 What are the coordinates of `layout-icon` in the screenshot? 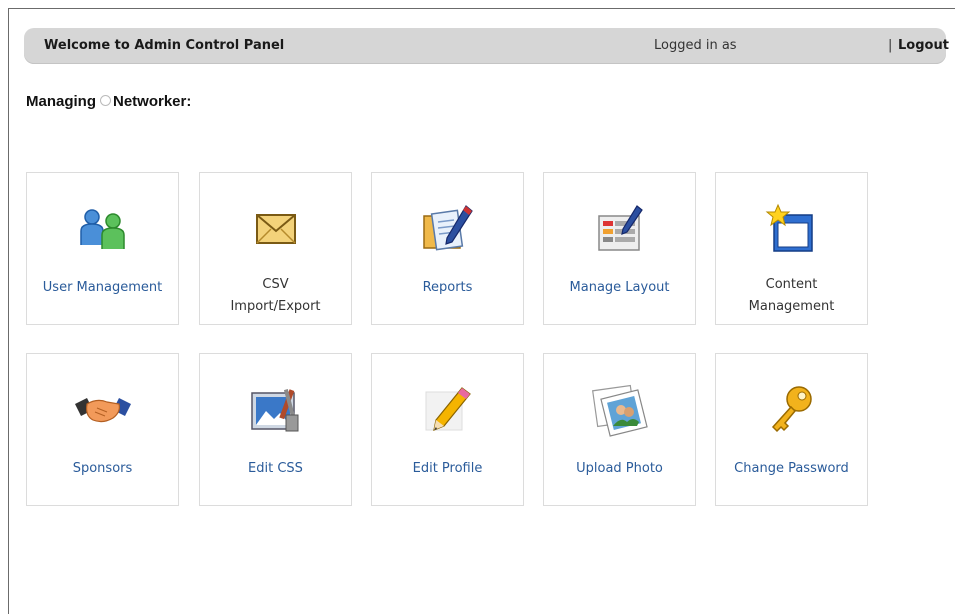 It's located at (619, 229).